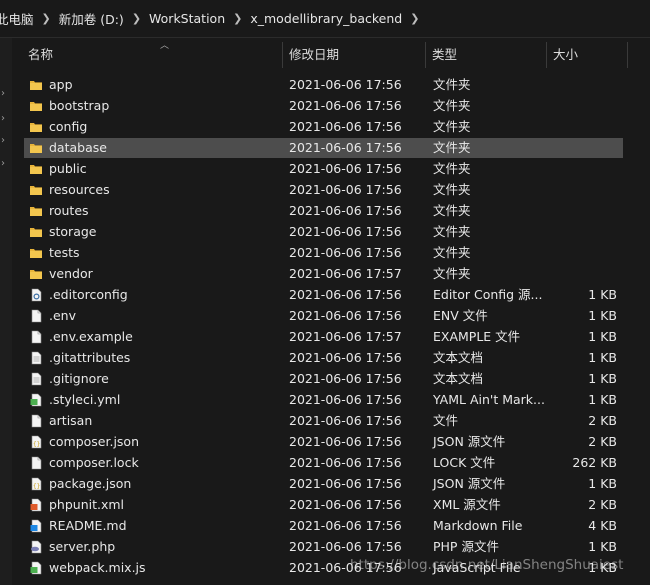 The height and width of the screenshot is (585, 650). What do you see at coordinates (323, 253) in the screenshot?
I see `file-row: tests 2021-06-06 17:56 文件夹` at bounding box center [323, 253].